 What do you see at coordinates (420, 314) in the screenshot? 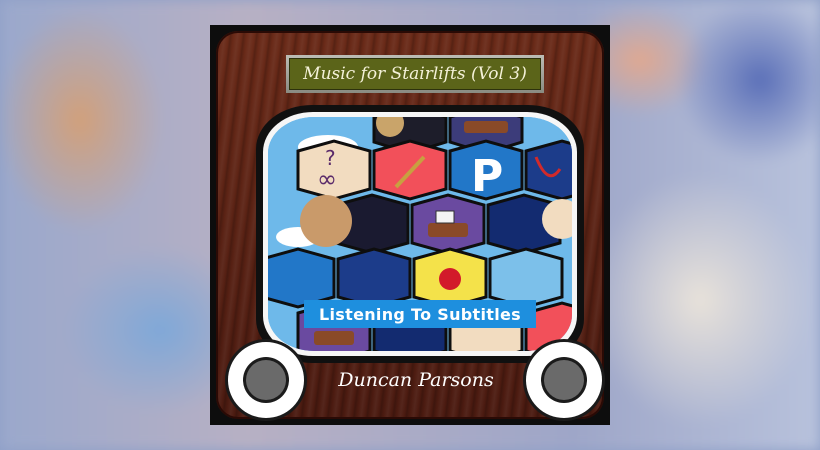
I see `screen-subtitle: Listening To Subtitles` at bounding box center [420, 314].